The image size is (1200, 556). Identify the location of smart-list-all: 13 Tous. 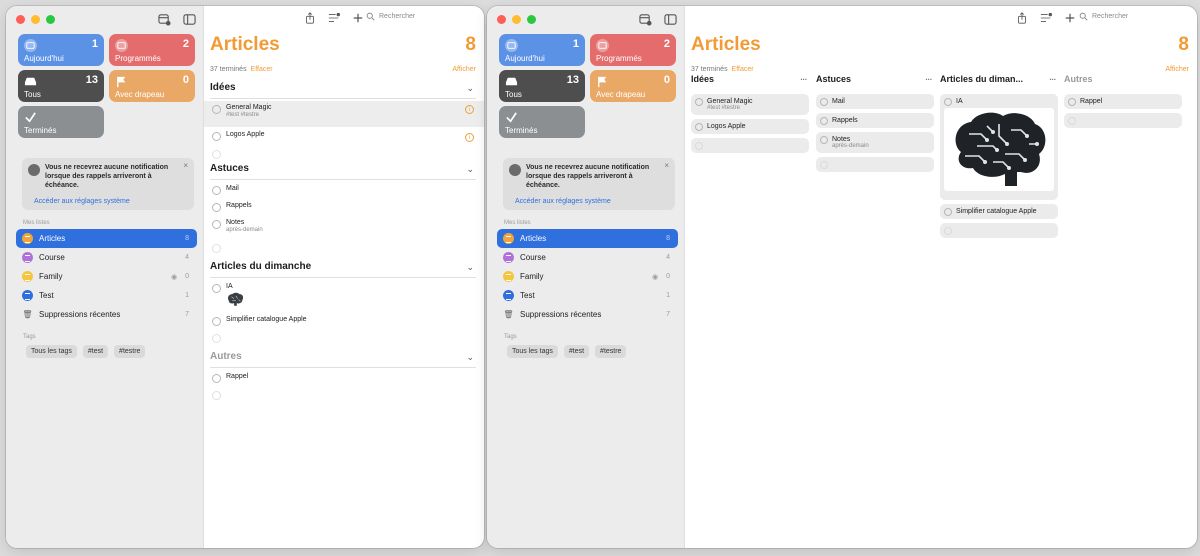
(542, 86).